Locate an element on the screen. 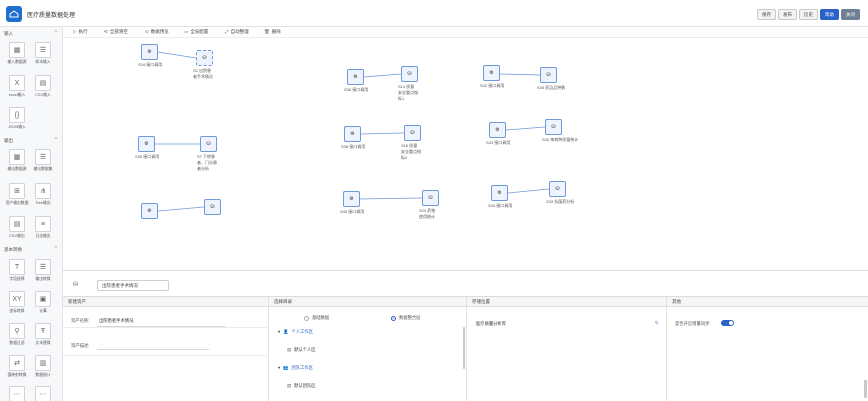 The height and width of the screenshot is (401, 868). sidebar-section-output: 输出 ^ is located at coordinates (31, 141).